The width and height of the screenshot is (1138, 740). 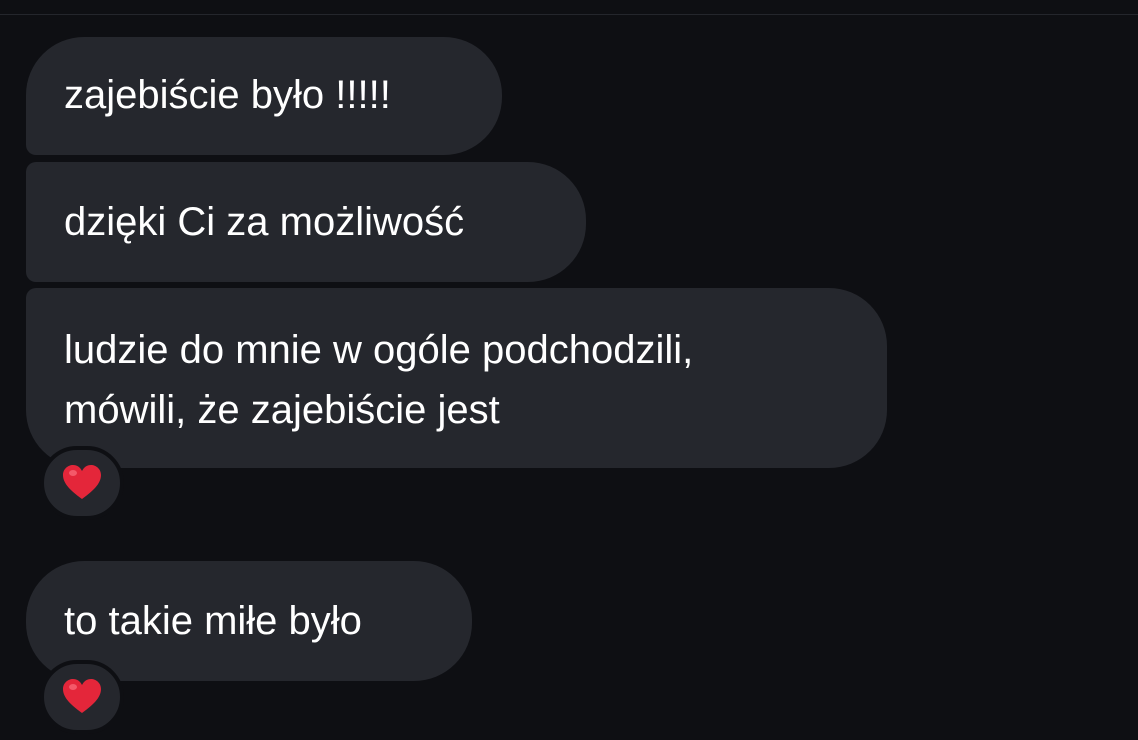 What do you see at coordinates (227, 95) in the screenshot?
I see `message-text: zajebiście było !!!!!` at bounding box center [227, 95].